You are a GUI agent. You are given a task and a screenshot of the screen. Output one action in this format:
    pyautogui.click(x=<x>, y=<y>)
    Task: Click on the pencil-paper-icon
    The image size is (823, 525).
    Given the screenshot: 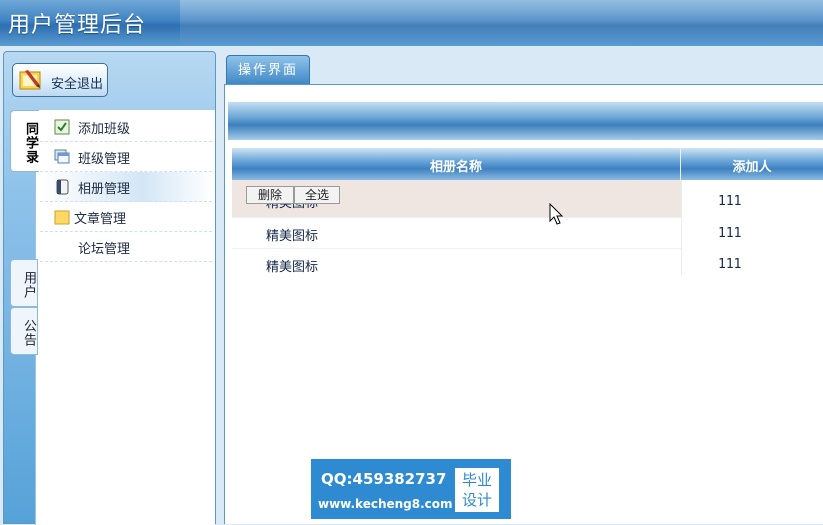 What is the action you would take?
    pyautogui.click(x=30, y=80)
    